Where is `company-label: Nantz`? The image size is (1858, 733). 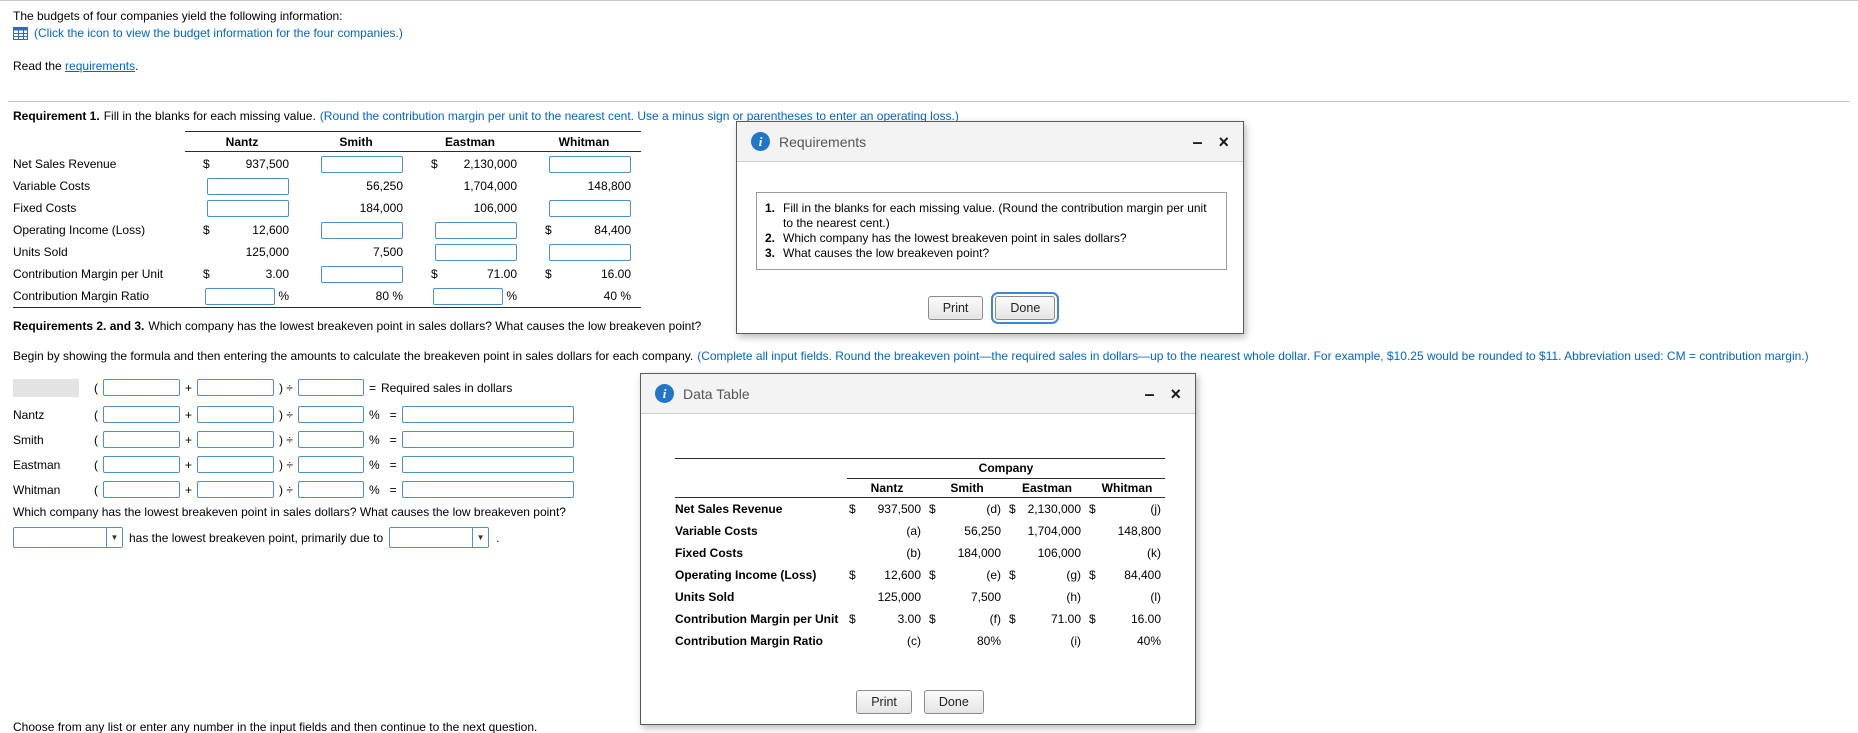
company-label: Nantz is located at coordinates (29, 414).